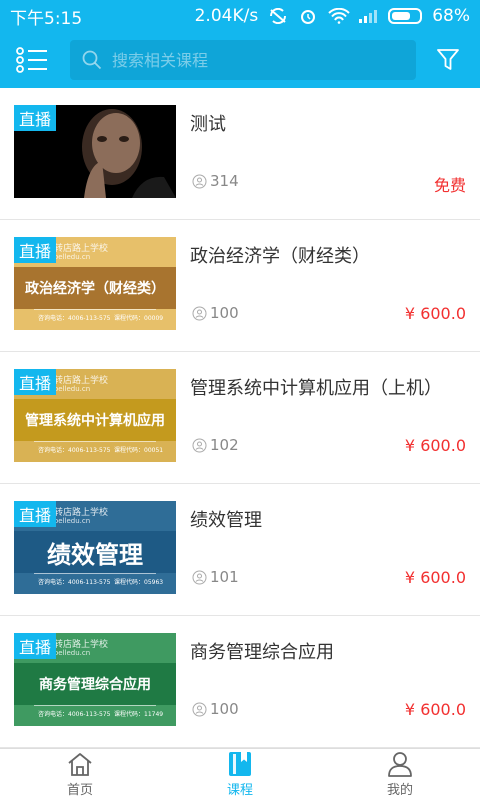 Image resolution: width=480 pixels, height=800 pixels. I want to click on tab-courses: 课程, so click(240, 774).